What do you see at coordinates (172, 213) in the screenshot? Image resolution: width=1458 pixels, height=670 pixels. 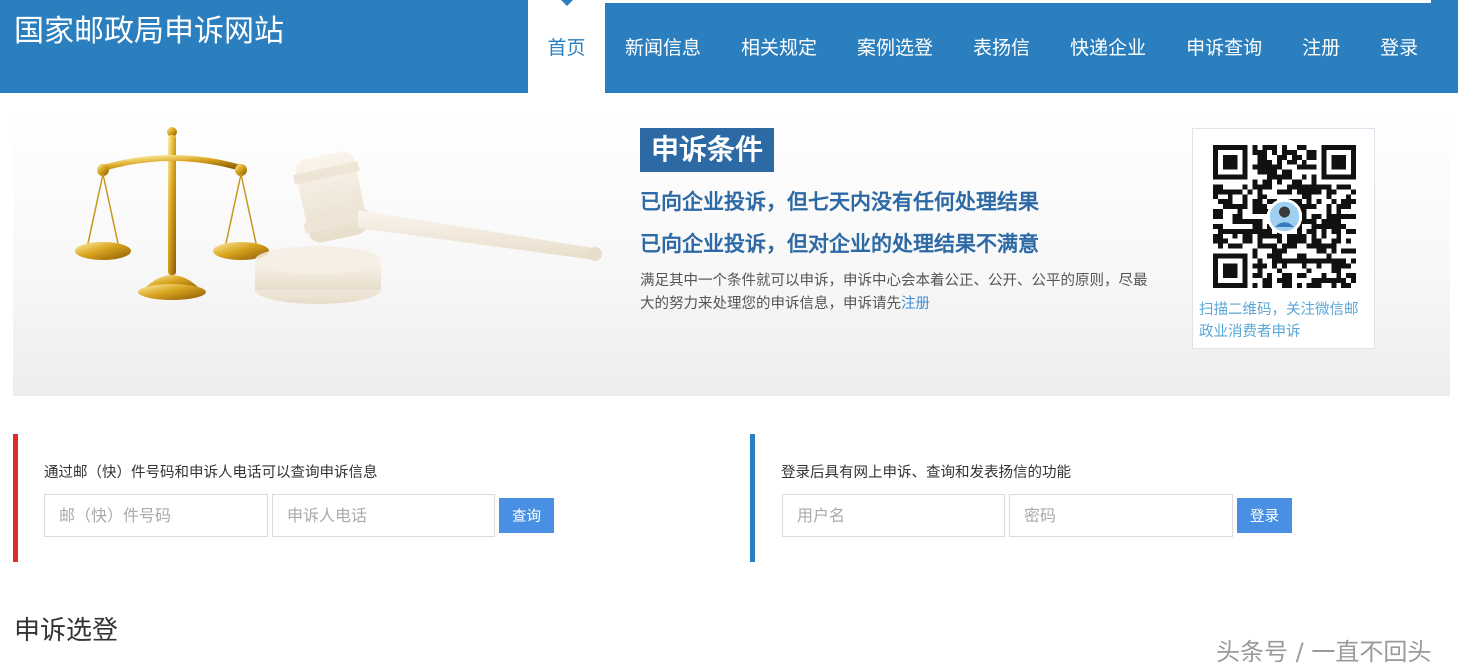 I see `scales-of-justice-icon` at bounding box center [172, 213].